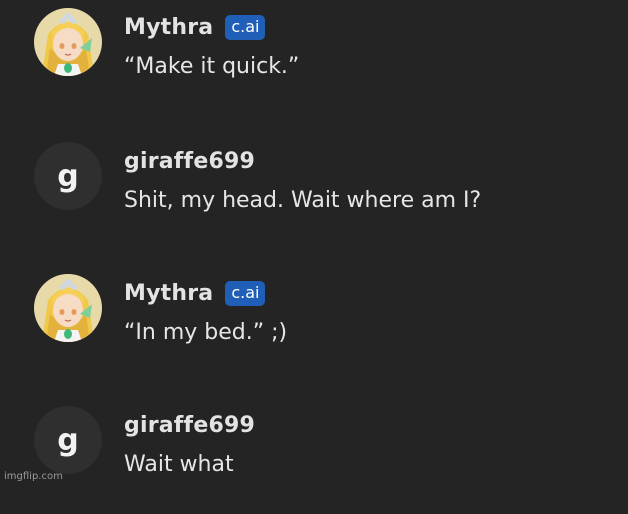 The image size is (628, 514). What do you see at coordinates (212, 66) in the screenshot?
I see `message-text: “Make it quick.”` at bounding box center [212, 66].